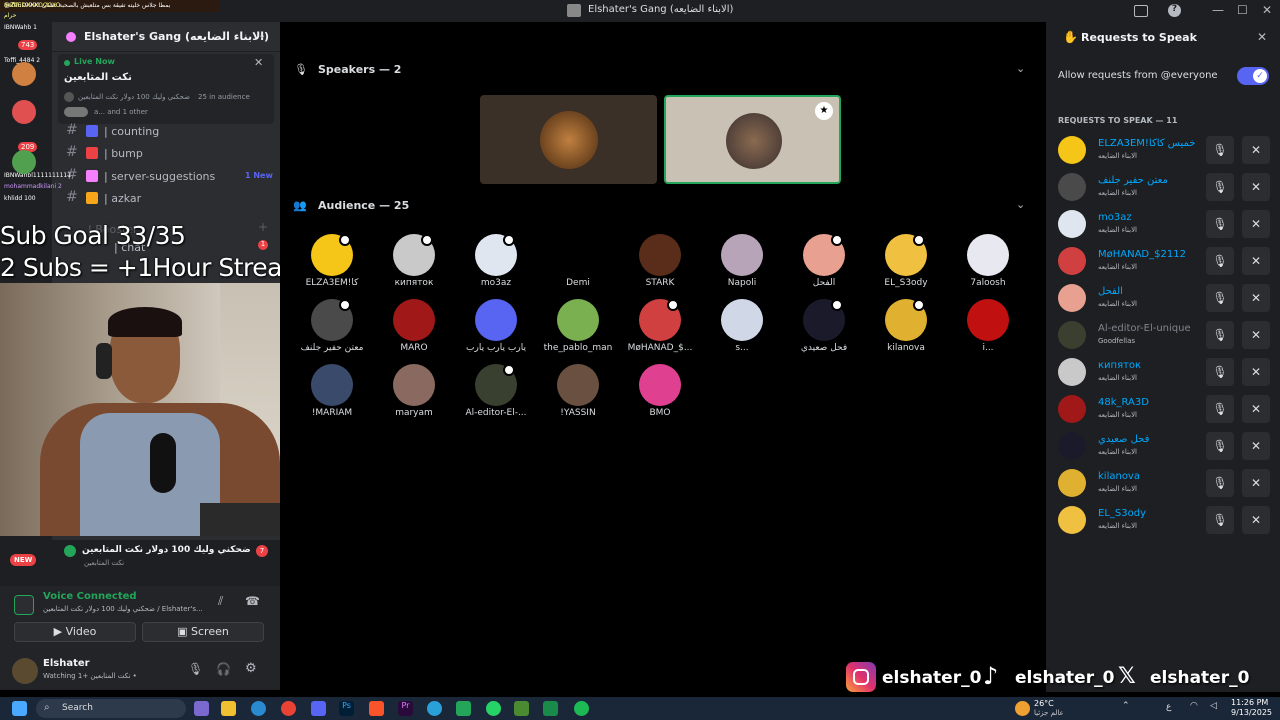  I want to click on taskbar-search: ⌕ Search, so click(111, 708).